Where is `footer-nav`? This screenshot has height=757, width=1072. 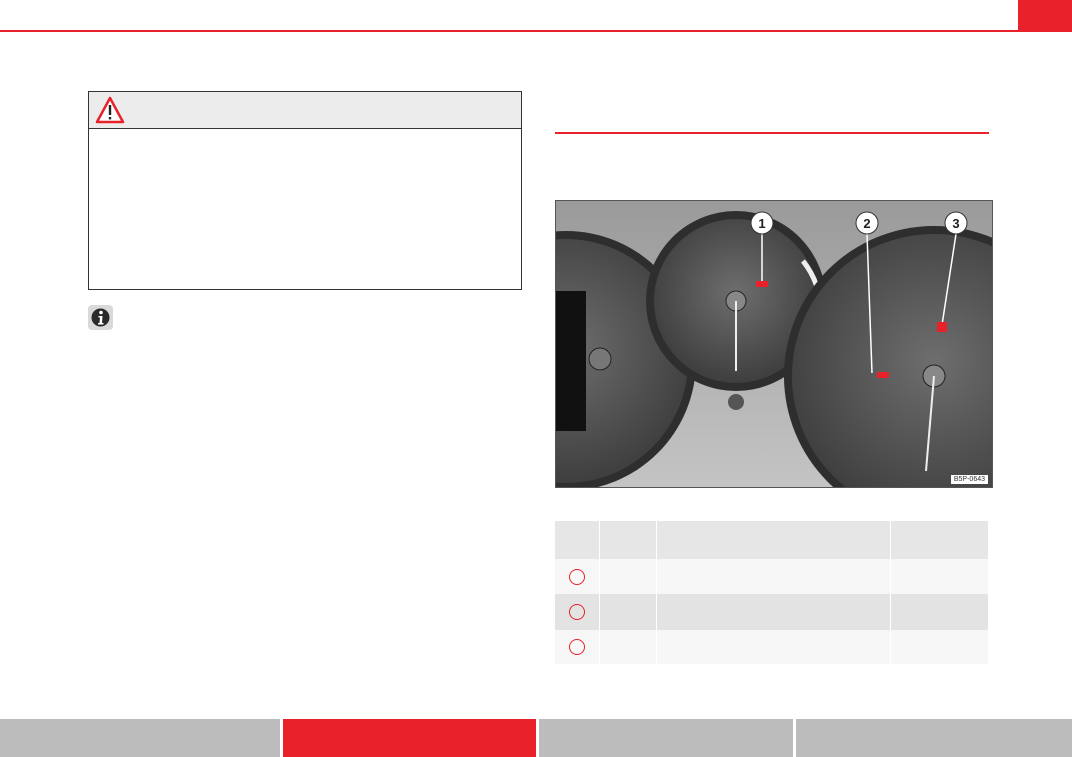 footer-nav is located at coordinates (536, 738).